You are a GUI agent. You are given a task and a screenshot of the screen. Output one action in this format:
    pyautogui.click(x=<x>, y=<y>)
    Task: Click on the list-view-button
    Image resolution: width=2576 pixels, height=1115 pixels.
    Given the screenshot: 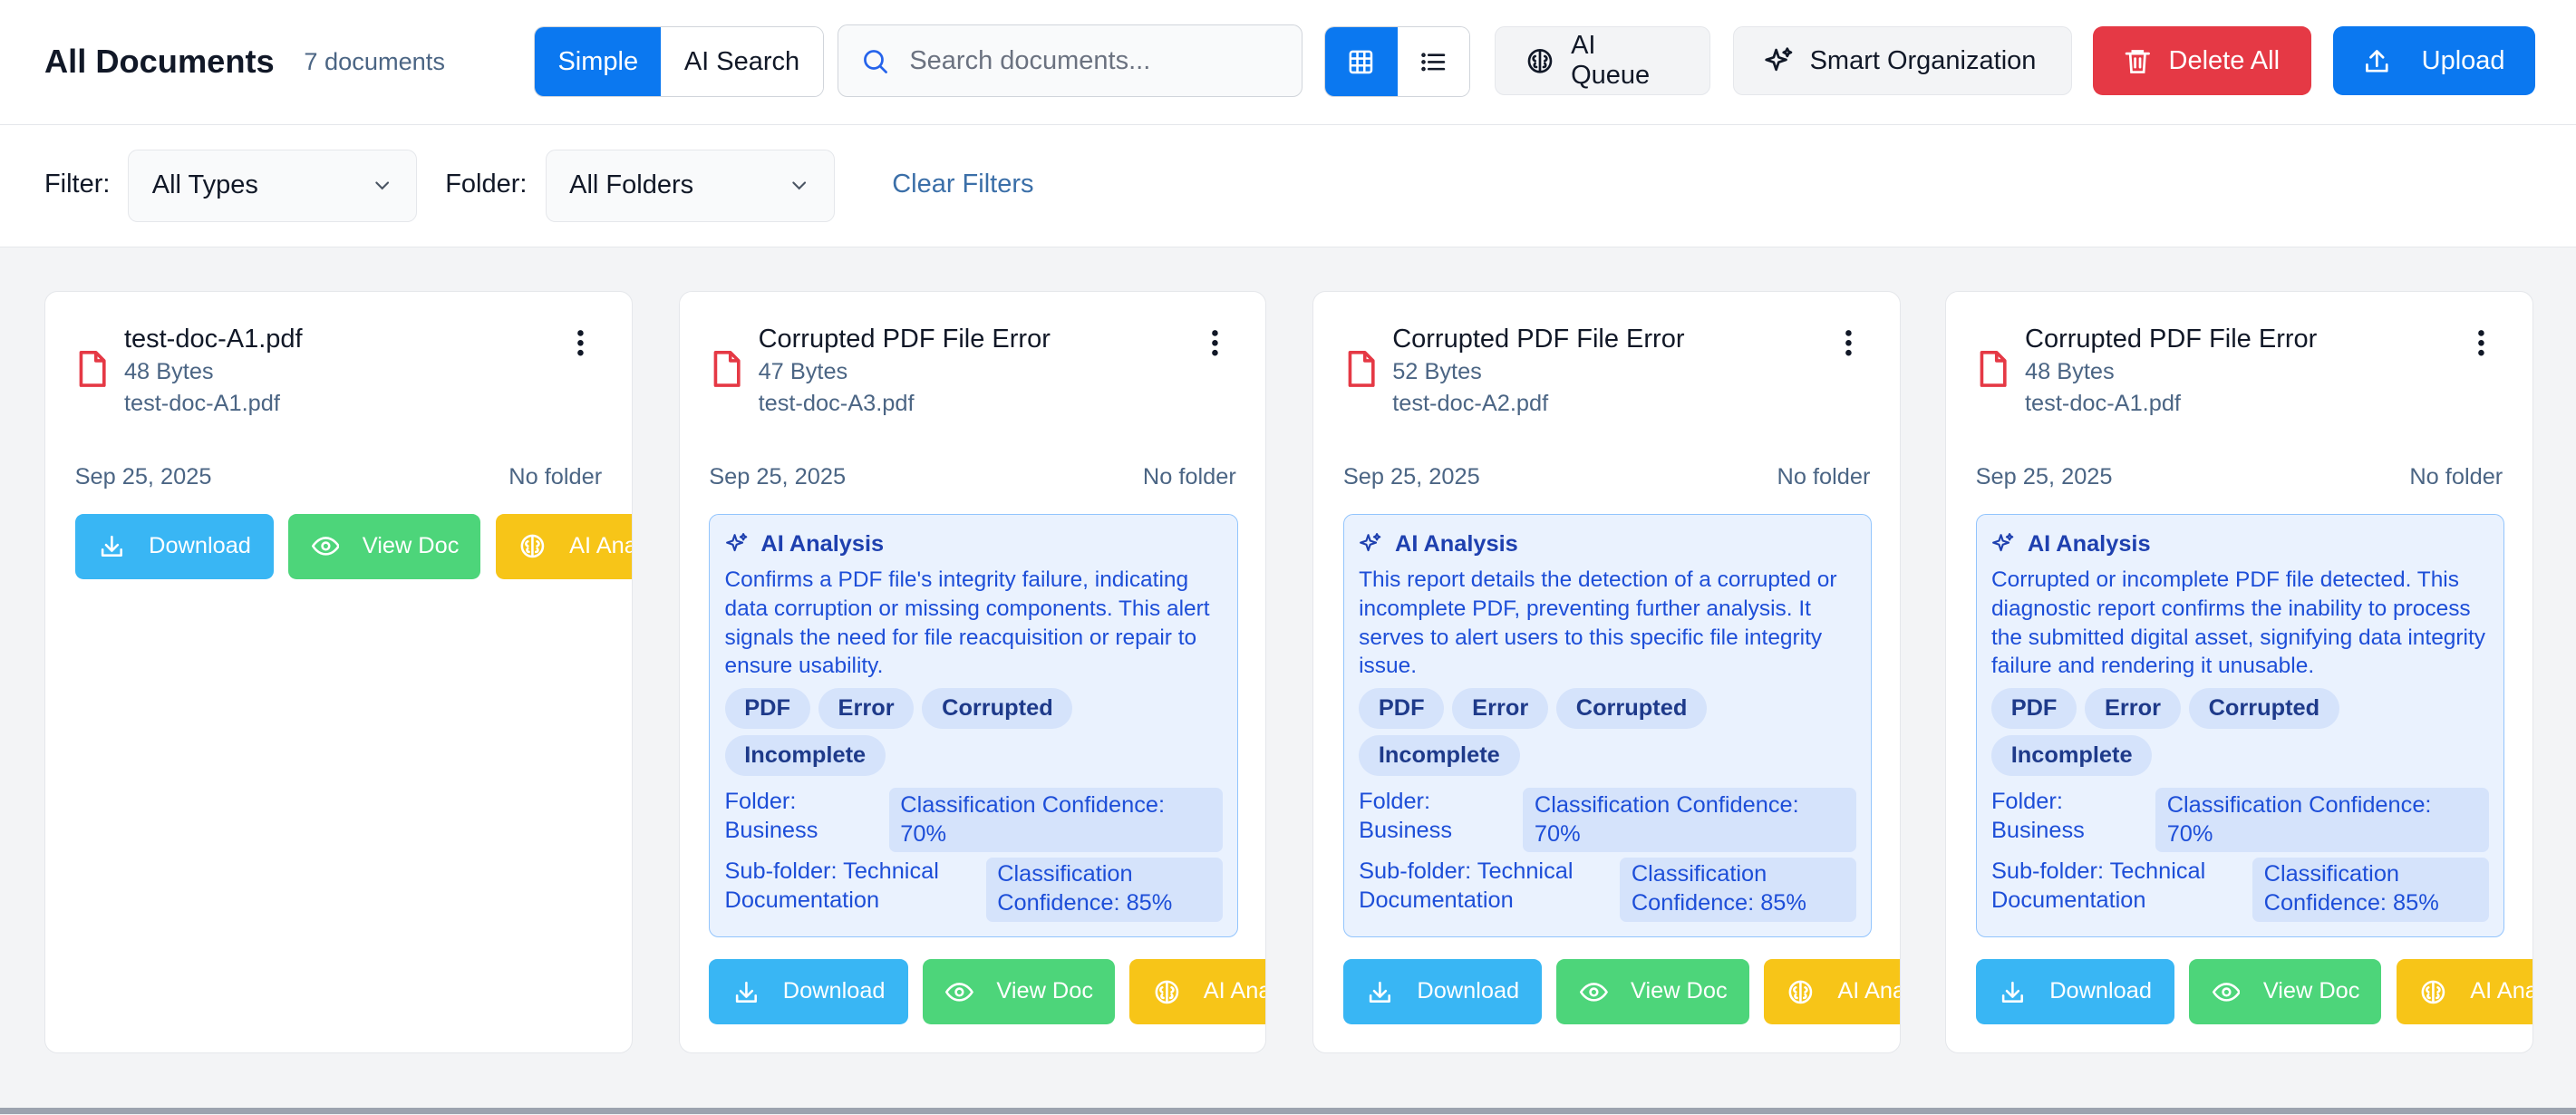 What is the action you would take?
    pyautogui.click(x=1433, y=62)
    